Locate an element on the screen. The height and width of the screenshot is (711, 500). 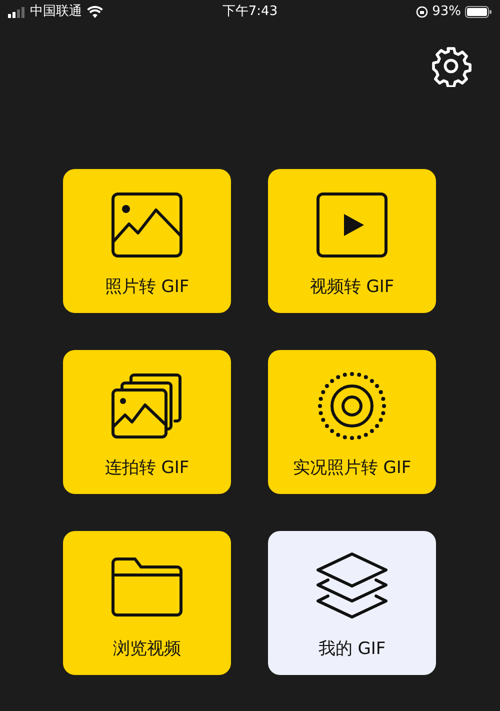
signal-icon is located at coordinates (16, 12).